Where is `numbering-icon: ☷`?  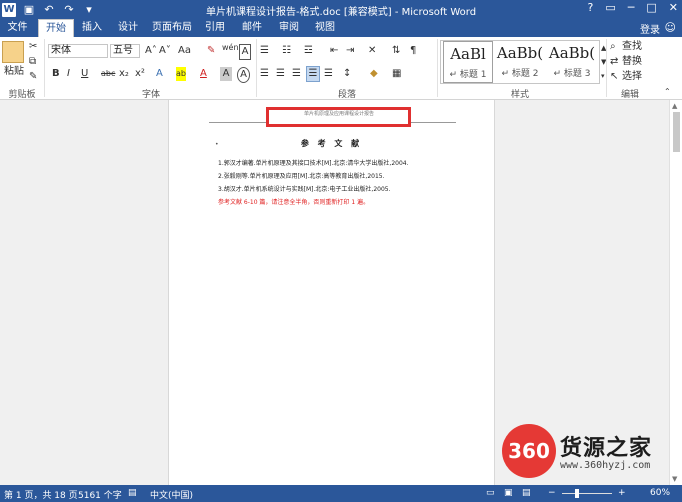 numbering-icon: ☷ is located at coordinates (286, 51).